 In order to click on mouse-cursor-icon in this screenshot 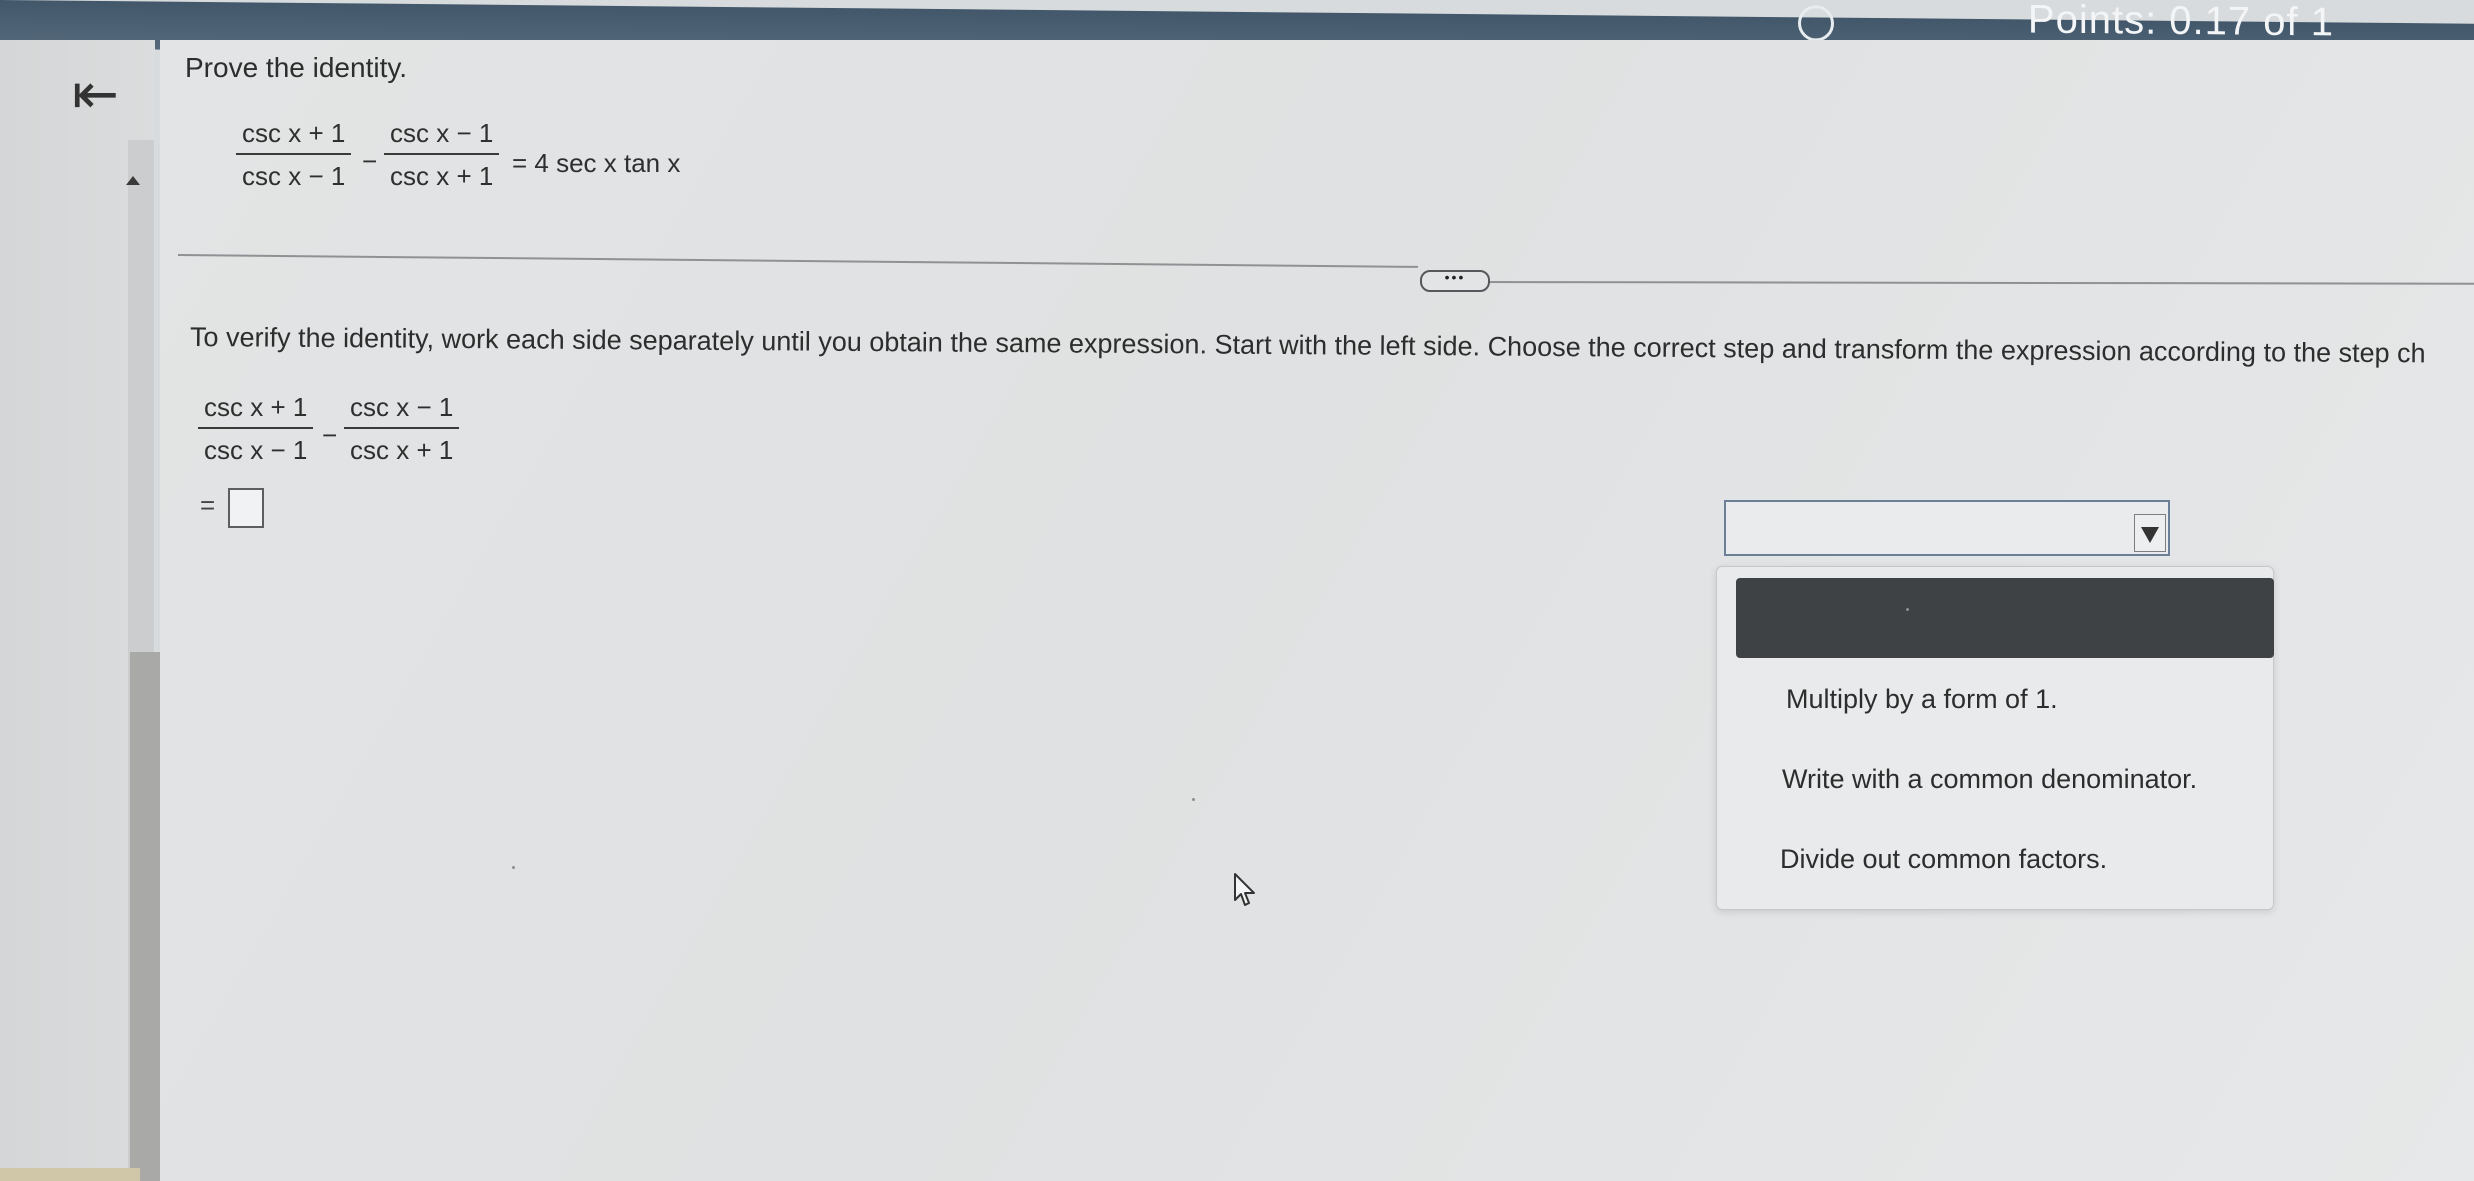, I will do `click(1244, 889)`.